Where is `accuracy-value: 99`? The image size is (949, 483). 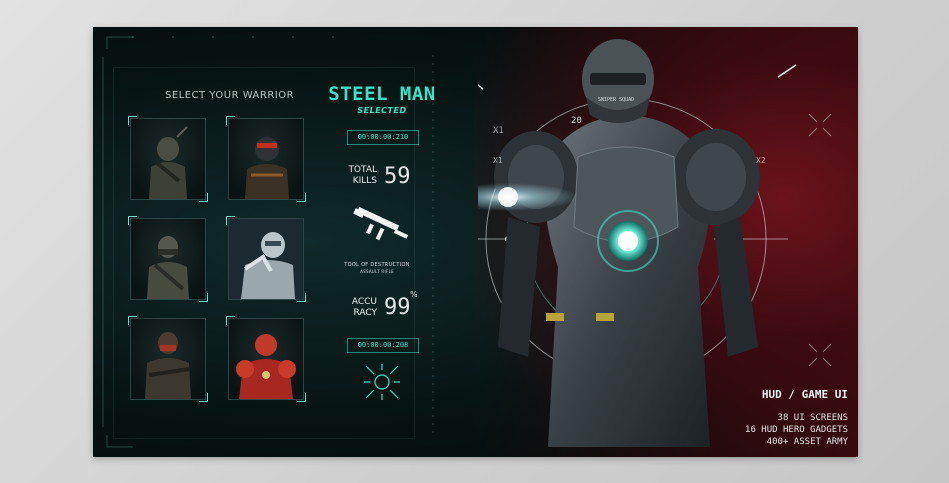
accuracy-value: 99 is located at coordinates (397, 307).